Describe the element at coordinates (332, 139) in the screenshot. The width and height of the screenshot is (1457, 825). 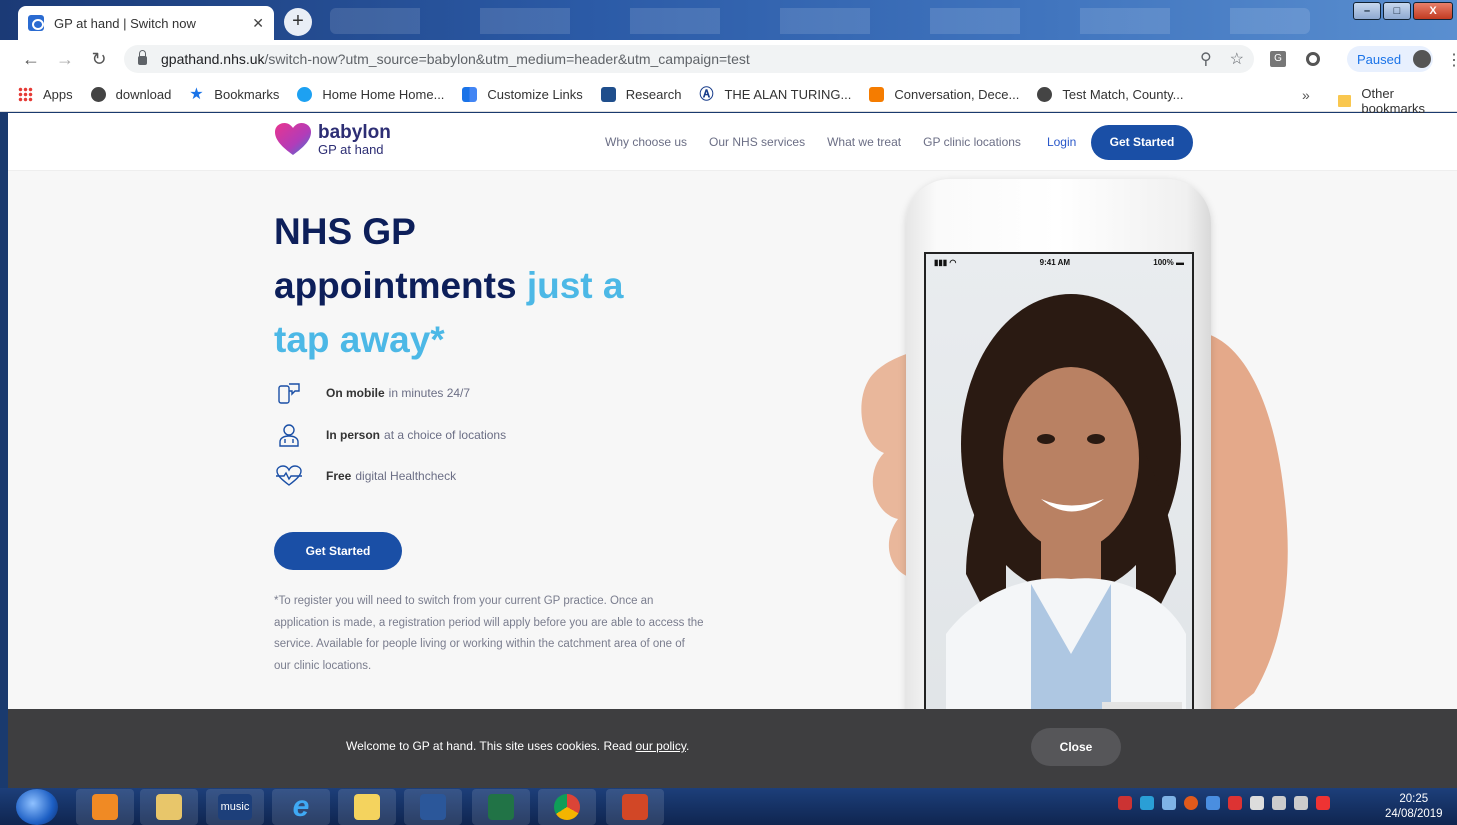
I see `babylon-logo: babylon GP at hand` at that location.